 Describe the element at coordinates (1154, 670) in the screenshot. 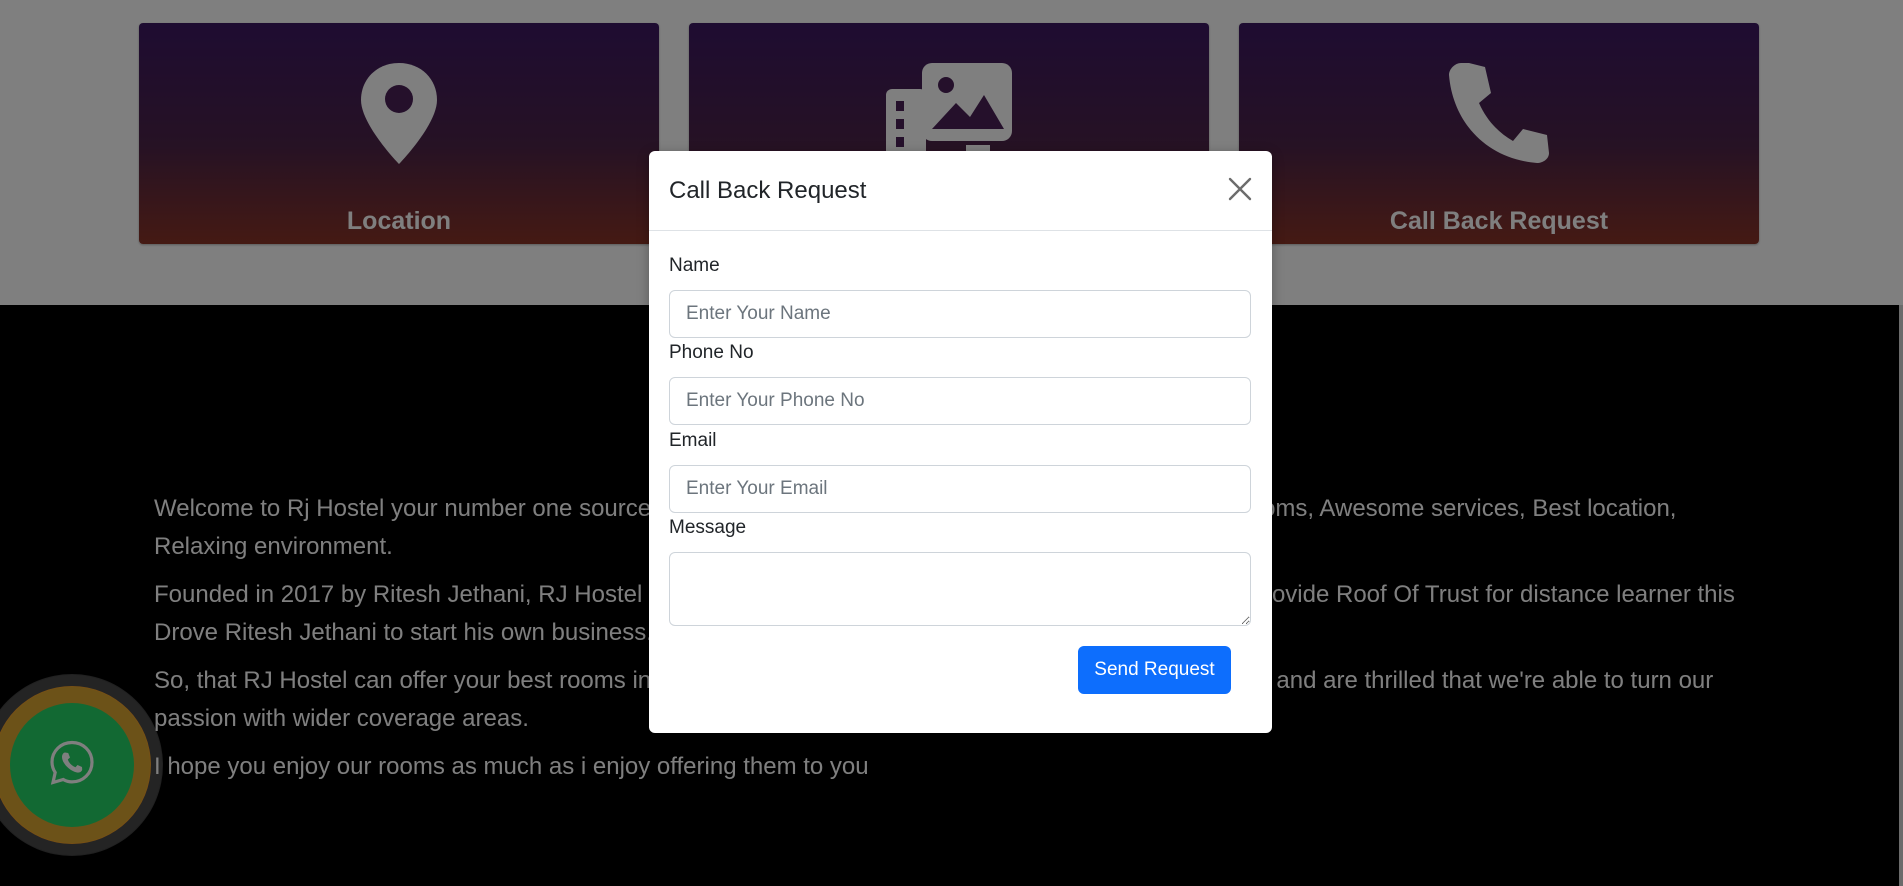

I see `send-request-button: Send Request` at that location.